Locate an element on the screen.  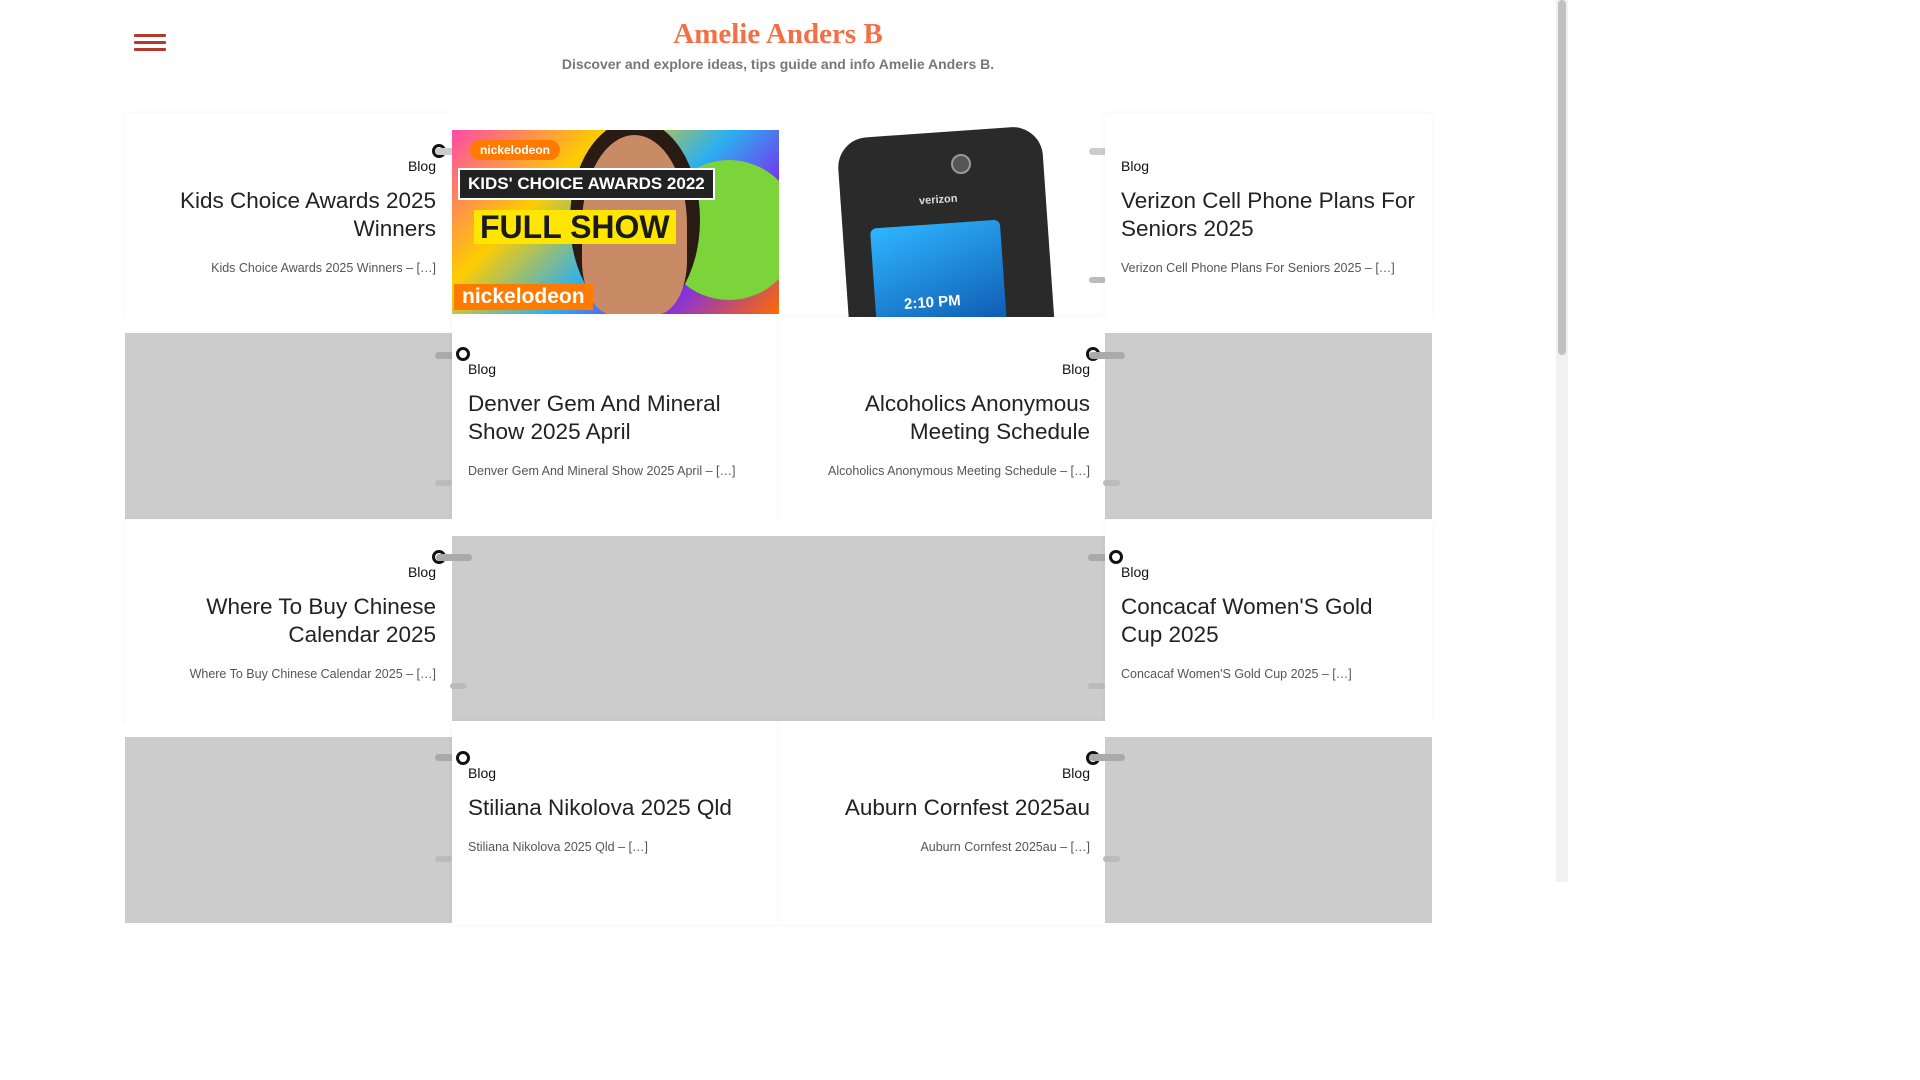
post-title: Auburn Cornfest 2025au is located at coordinates (942, 808).